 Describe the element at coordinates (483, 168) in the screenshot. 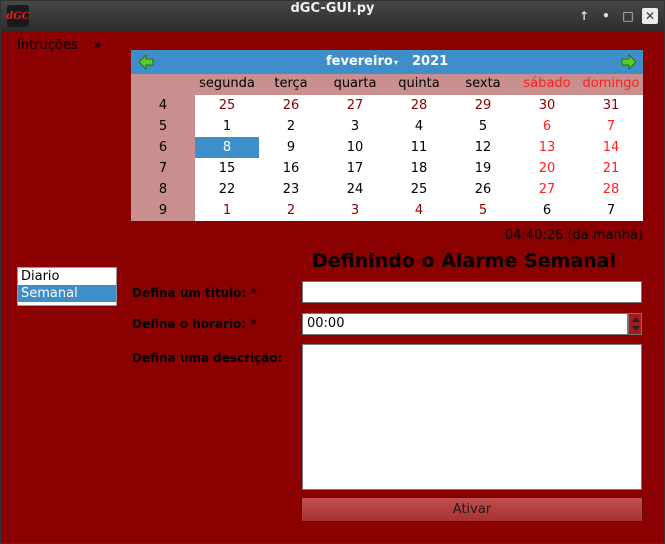

I see `calendar-day: 19` at that location.